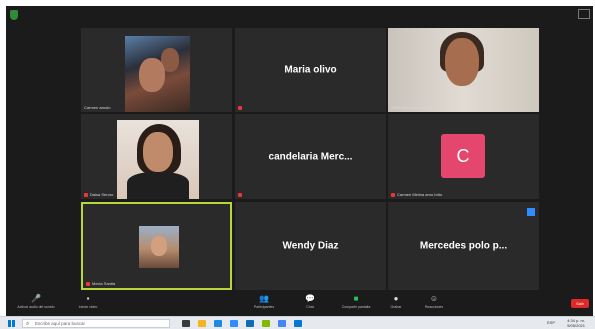 Image resolution: width=595 pixels, height=329 pixels. Describe the element at coordinates (28, 324) in the screenshot. I see `search-icon: ⌕` at that location.